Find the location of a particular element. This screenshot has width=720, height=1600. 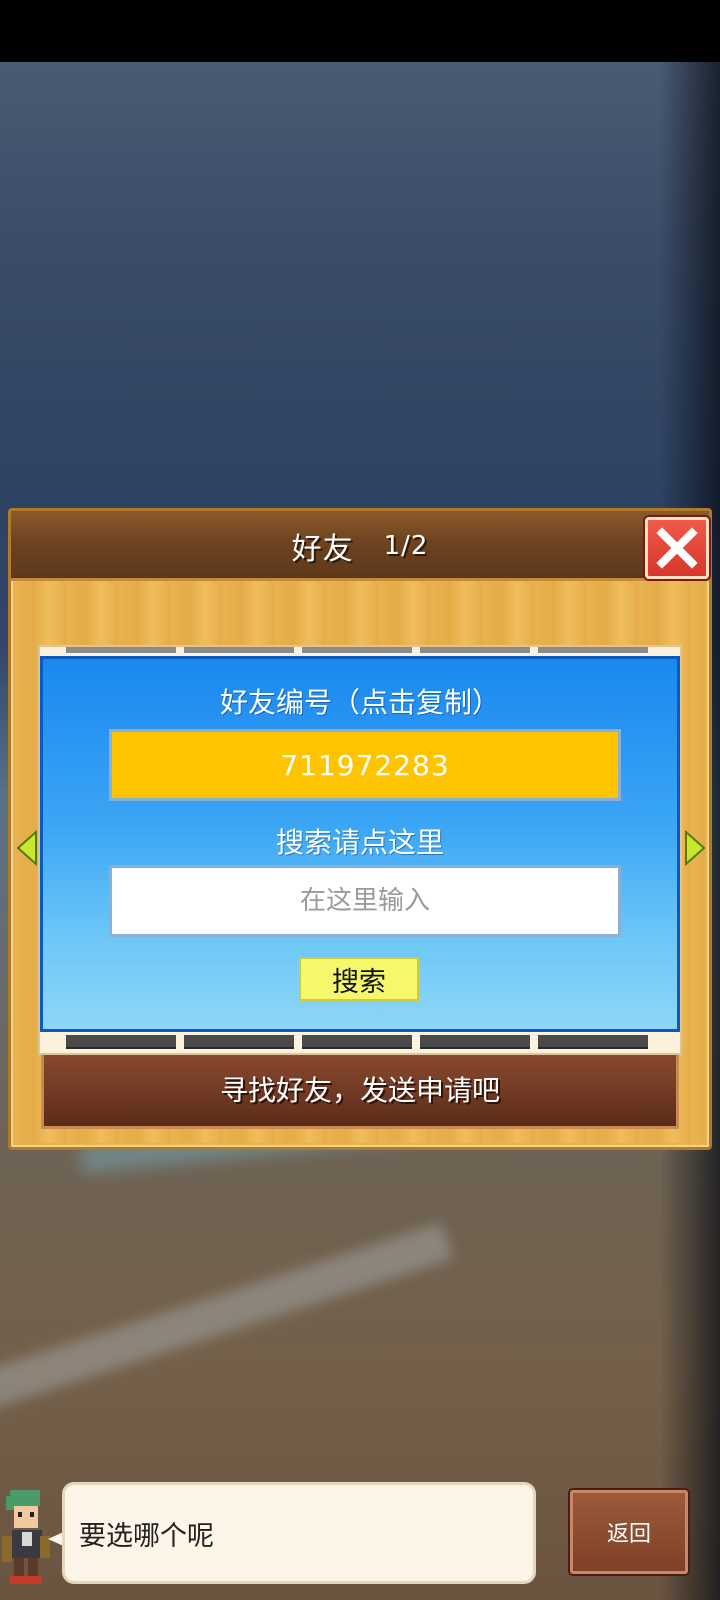

search-label: 搜索请点这里 is located at coordinates (359, 842).